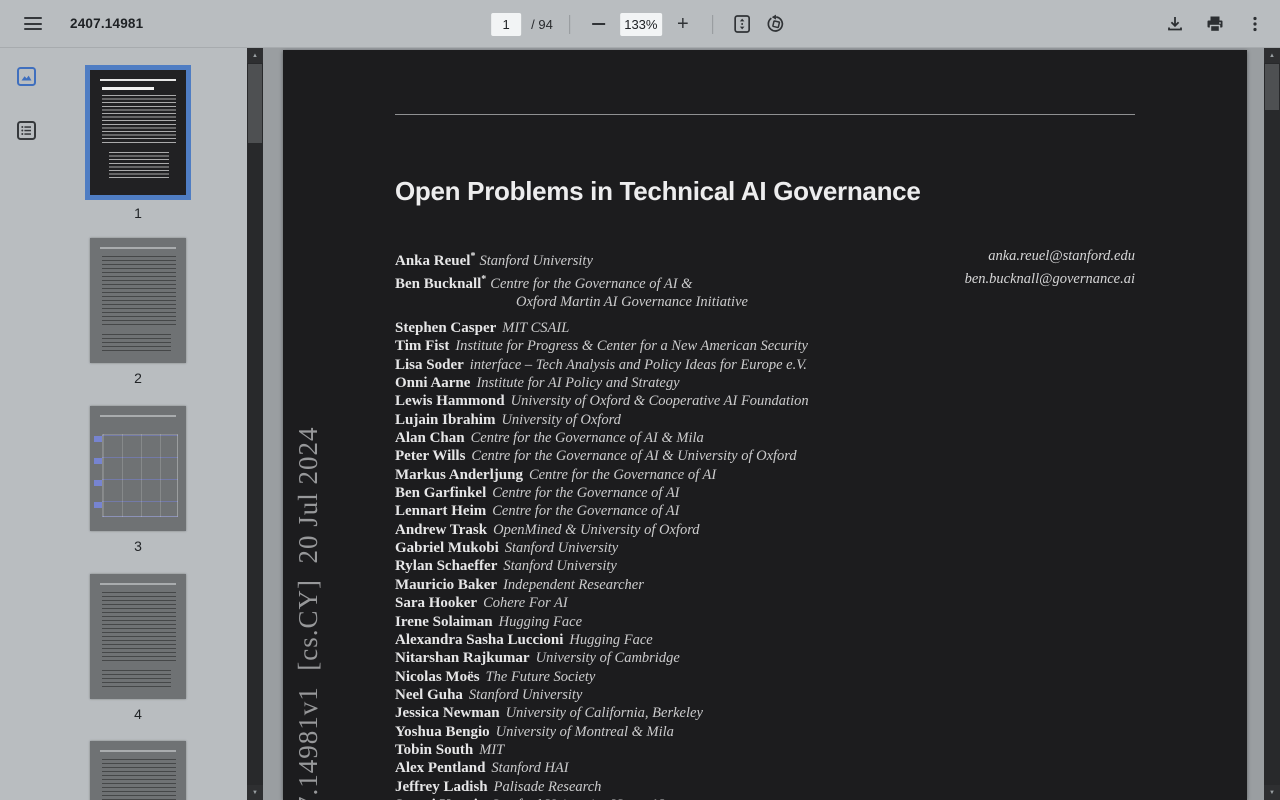 The width and height of the screenshot is (1280, 800). What do you see at coordinates (1175, 24) in the screenshot?
I see `download-button` at bounding box center [1175, 24].